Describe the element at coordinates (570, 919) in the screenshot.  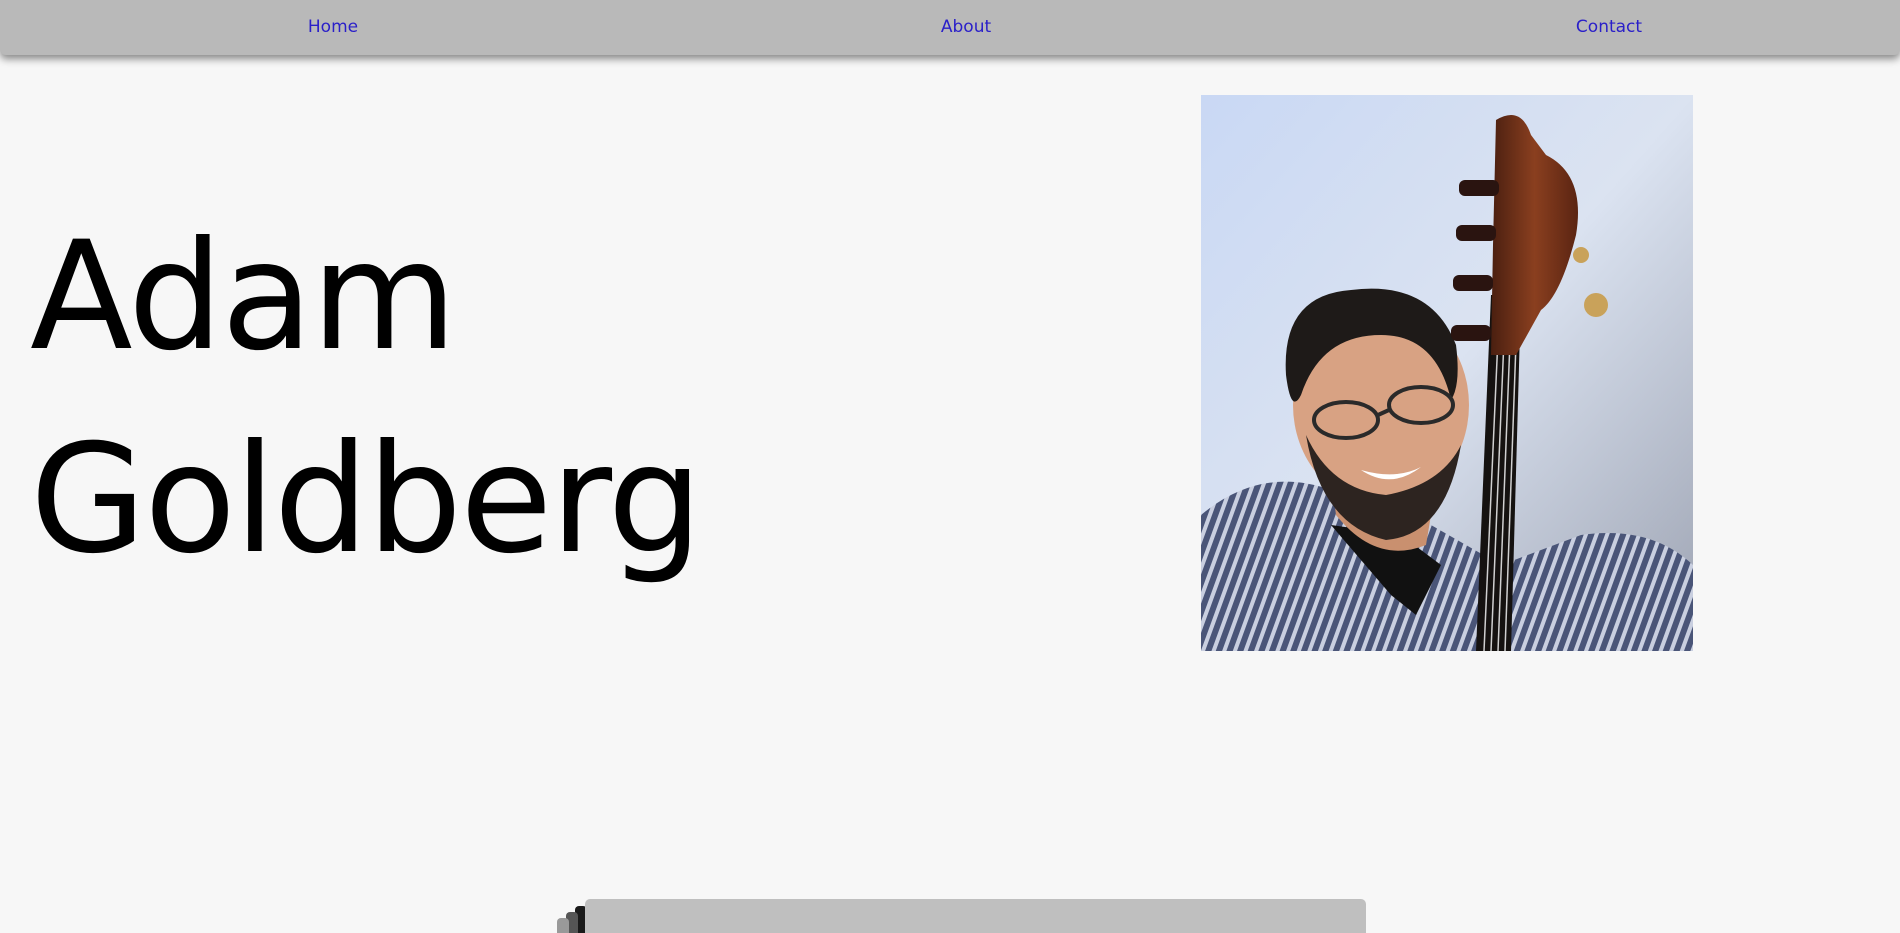
I see `stacked-shadow-decoration` at that location.